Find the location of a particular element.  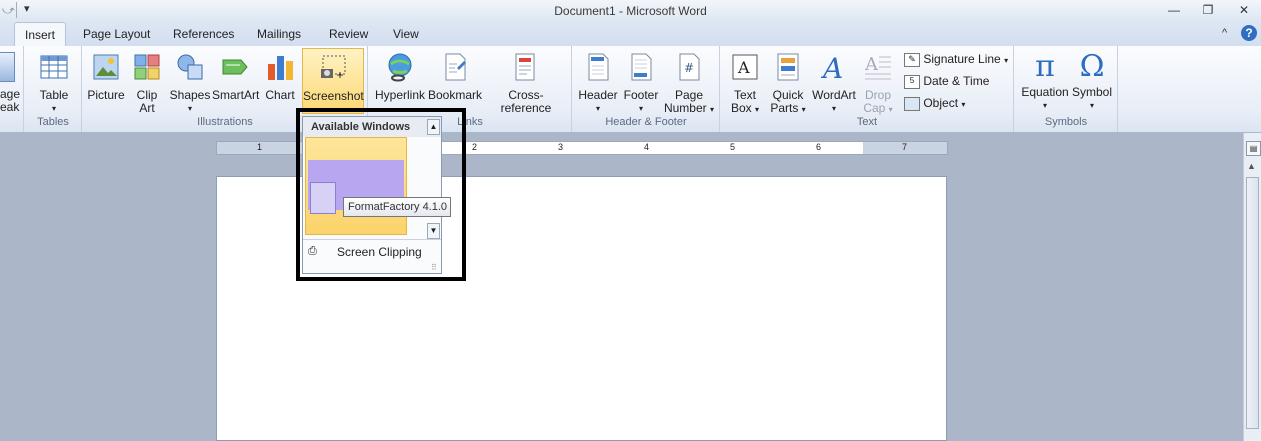

quick-parts-icon is located at coordinates (788, 67).